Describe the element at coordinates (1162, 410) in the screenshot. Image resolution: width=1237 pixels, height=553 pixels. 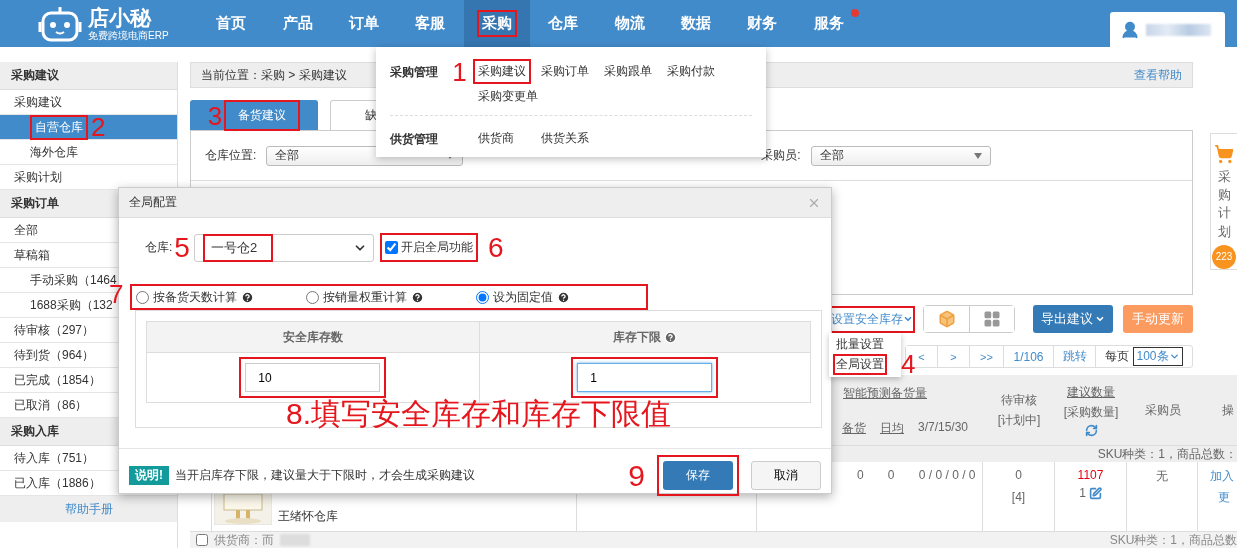
I see `column-header: 采购员` at that location.